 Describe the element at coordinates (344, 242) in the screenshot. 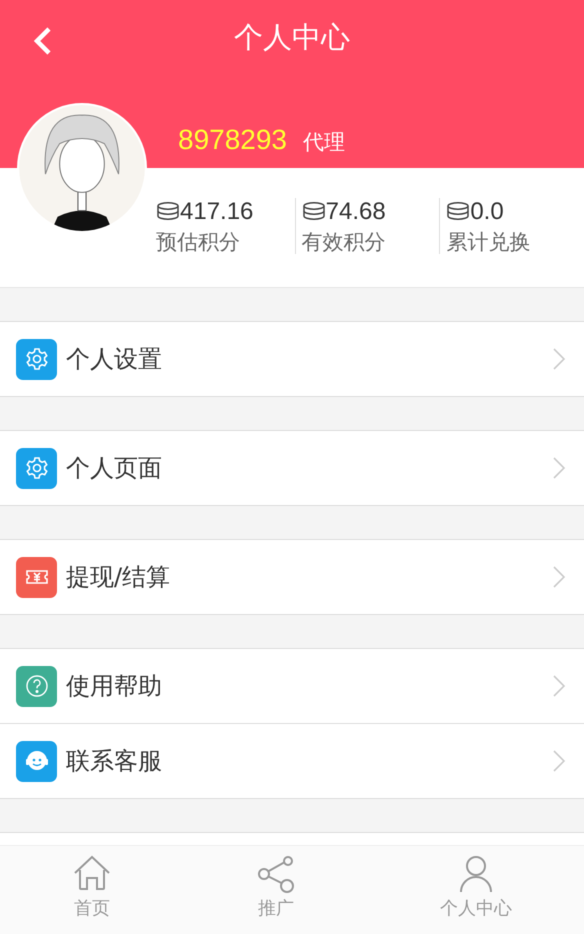

I see `stat-label: 有效积分` at that location.